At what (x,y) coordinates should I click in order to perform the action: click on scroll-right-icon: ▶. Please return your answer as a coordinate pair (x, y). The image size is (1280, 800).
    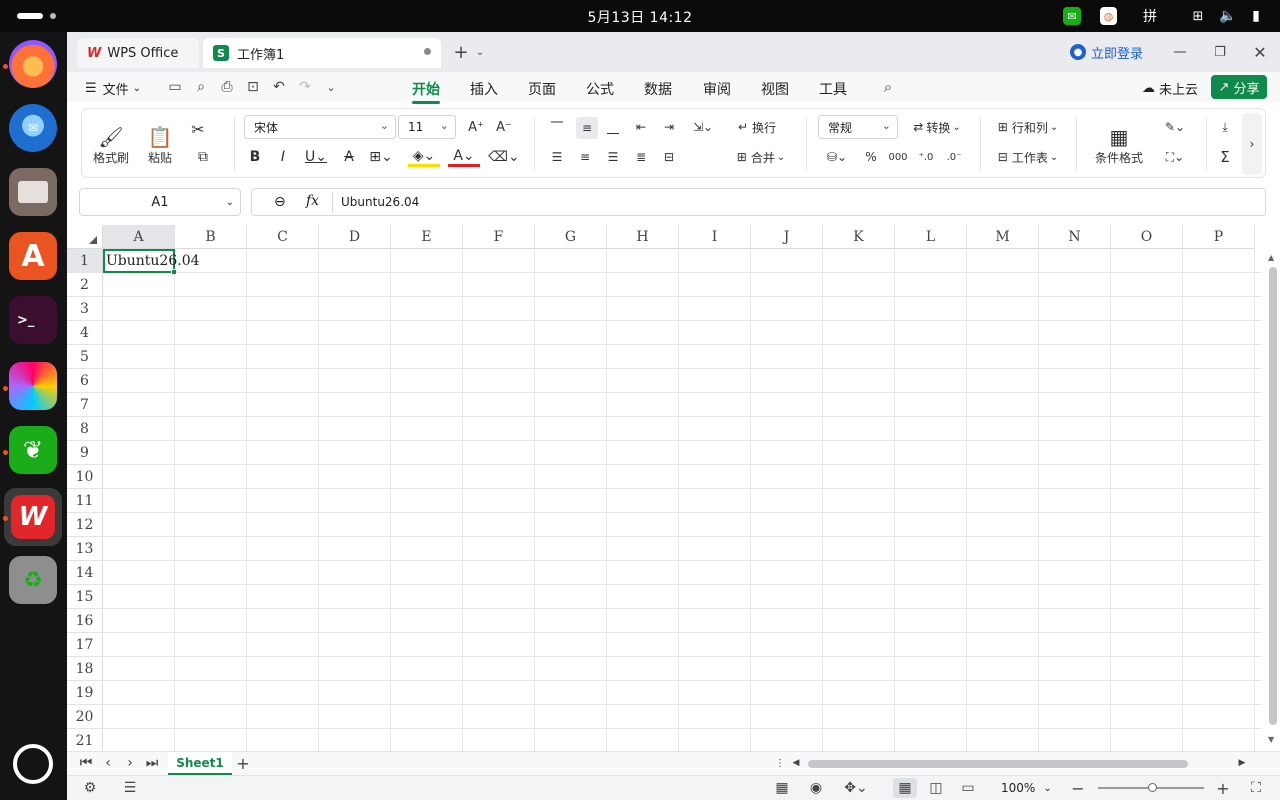
    Looking at the image, I should click on (1242, 763).